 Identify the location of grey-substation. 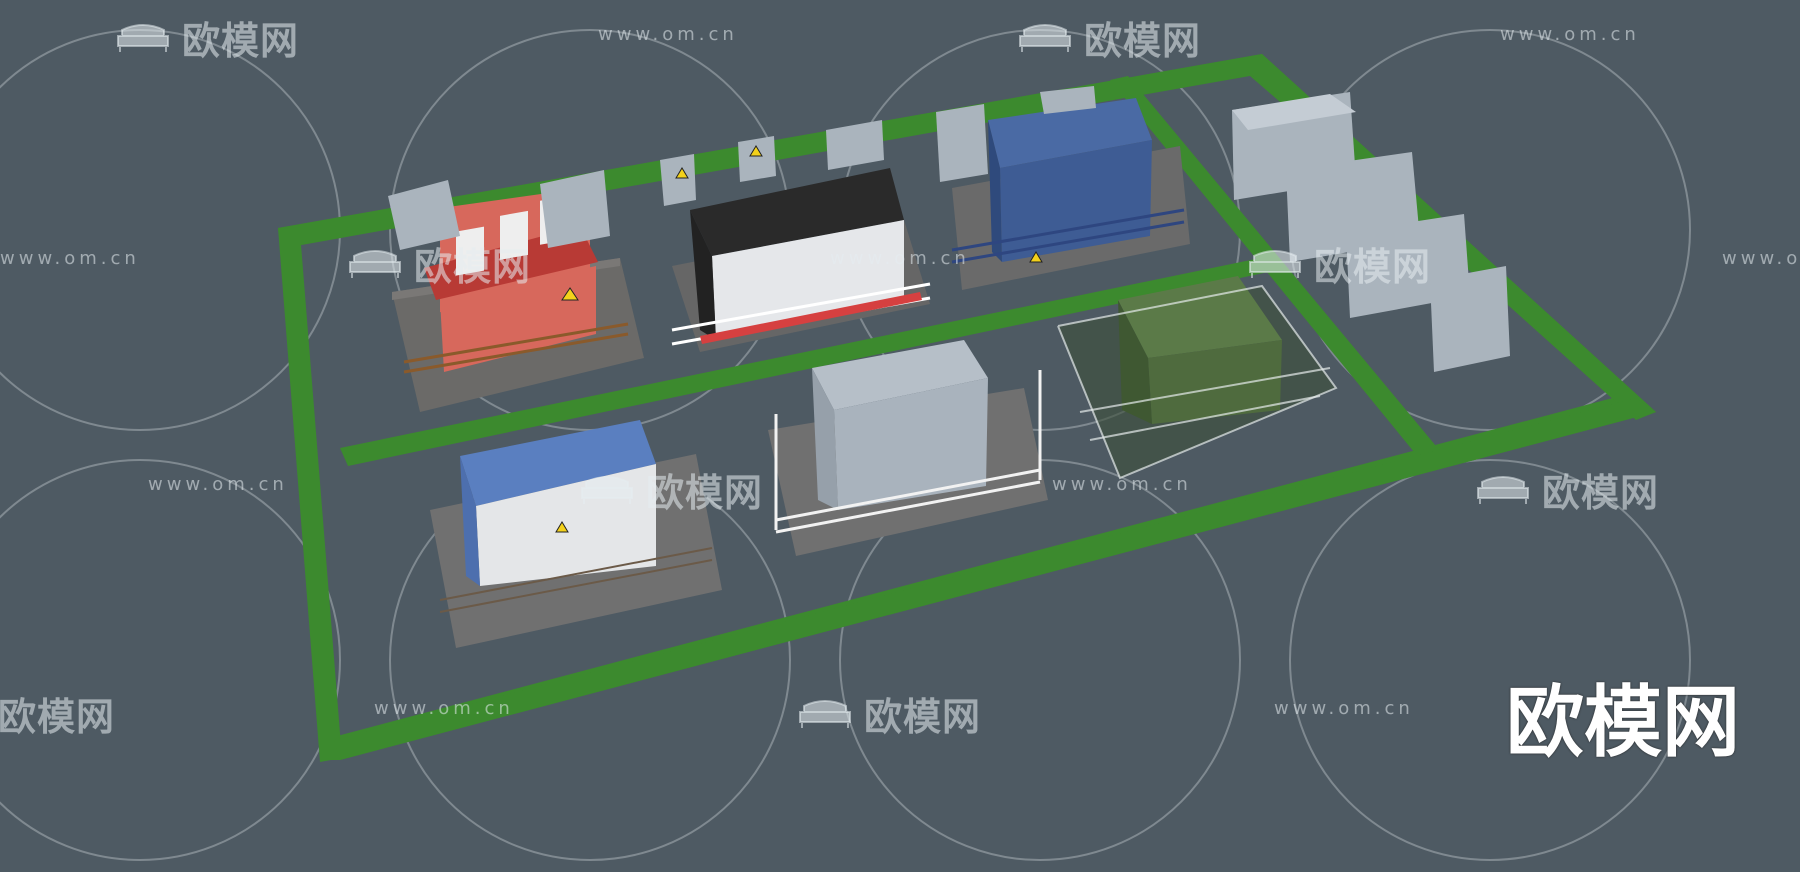
(908, 448).